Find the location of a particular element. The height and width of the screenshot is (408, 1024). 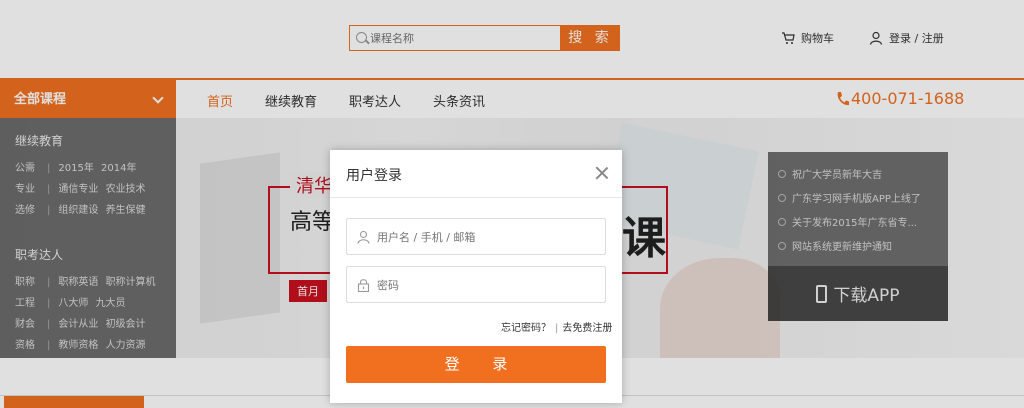

username-input is located at coordinates (487, 237).